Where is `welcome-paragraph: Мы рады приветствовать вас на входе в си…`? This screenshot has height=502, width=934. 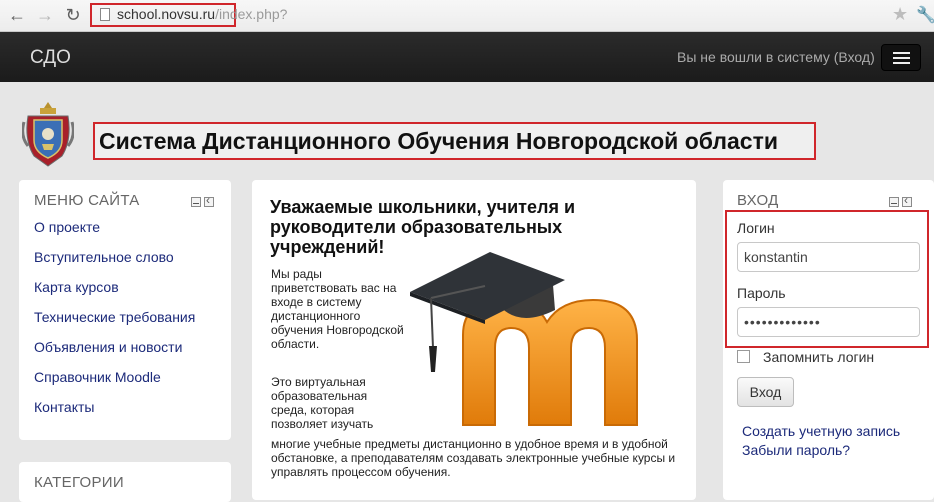
welcome-paragraph: Мы рады приветствовать вас на входе в си… is located at coordinates (337, 309).